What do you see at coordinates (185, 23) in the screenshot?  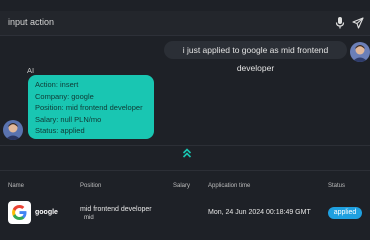 I see `action-input-bar: input action` at bounding box center [185, 23].